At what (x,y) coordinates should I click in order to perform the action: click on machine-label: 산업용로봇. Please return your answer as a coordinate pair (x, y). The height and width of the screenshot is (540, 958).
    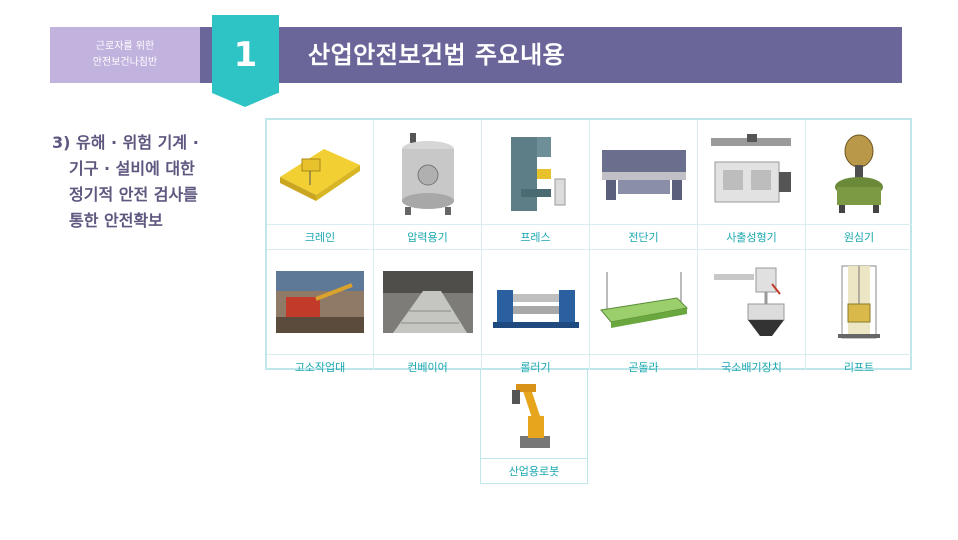
    Looking at the image, I should click on (534, 471).